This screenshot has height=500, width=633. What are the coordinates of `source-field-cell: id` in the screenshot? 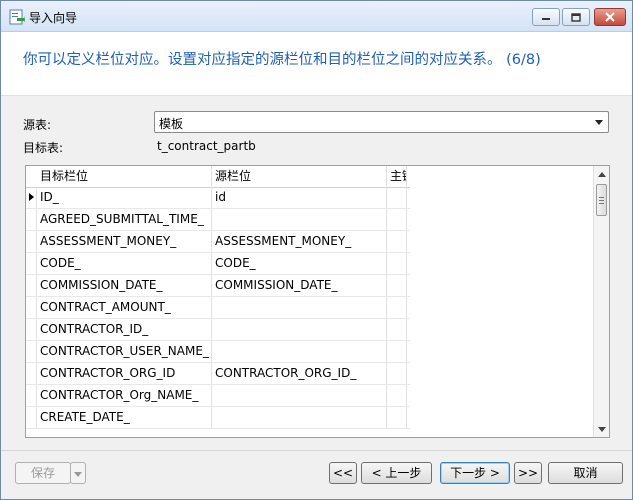 It's located at (299, 197).